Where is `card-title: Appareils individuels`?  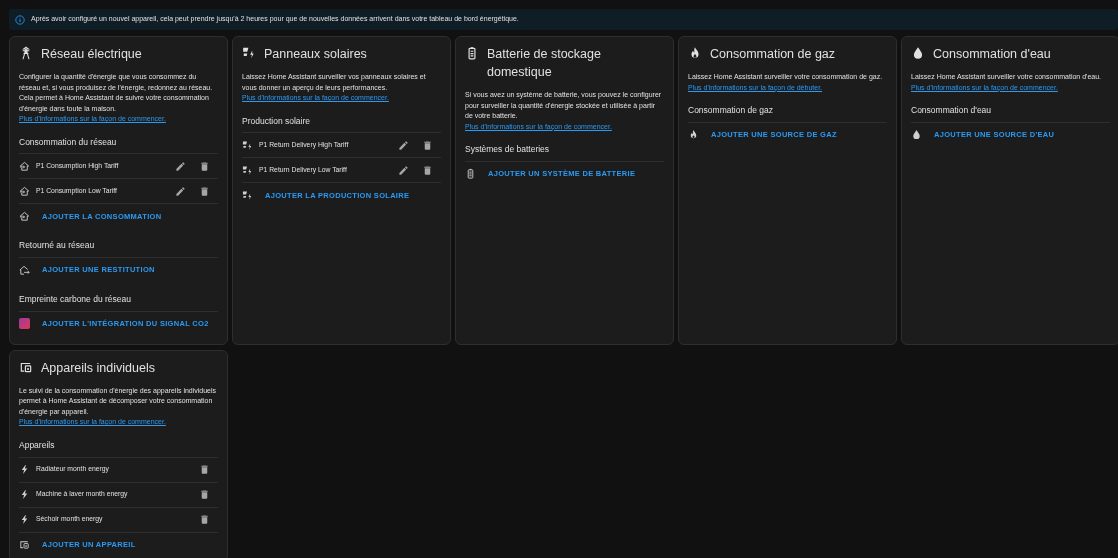 card-title: Appareils individuels is located at coordinates (98, 368).